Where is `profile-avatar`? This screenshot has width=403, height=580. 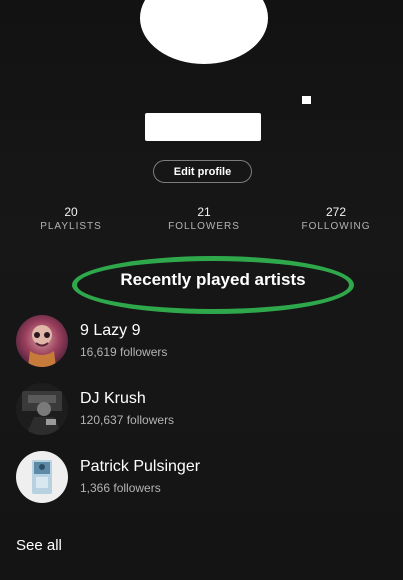 profile-avatar is located at coordinates (204, 32).